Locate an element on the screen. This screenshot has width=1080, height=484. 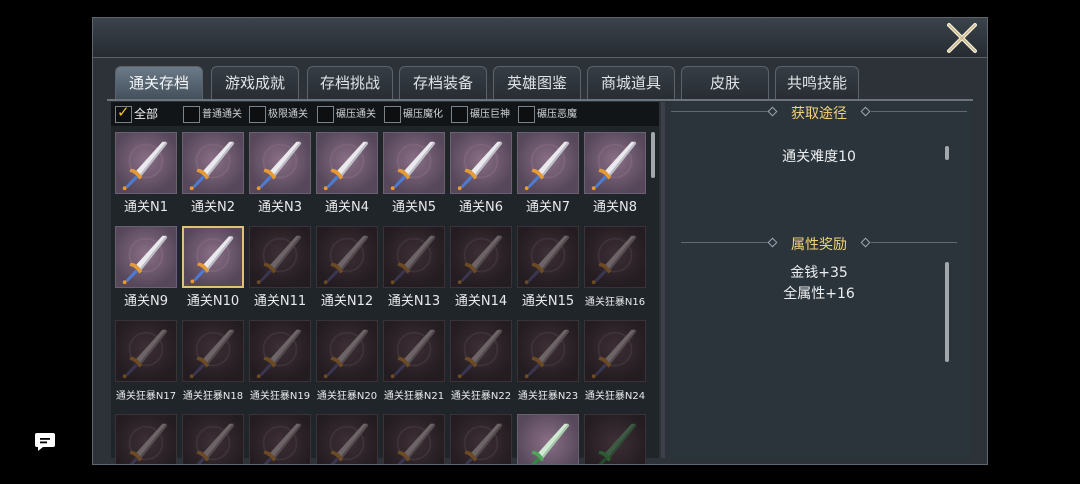
item-label: 通关N9 is located at coordinates (146, 301).